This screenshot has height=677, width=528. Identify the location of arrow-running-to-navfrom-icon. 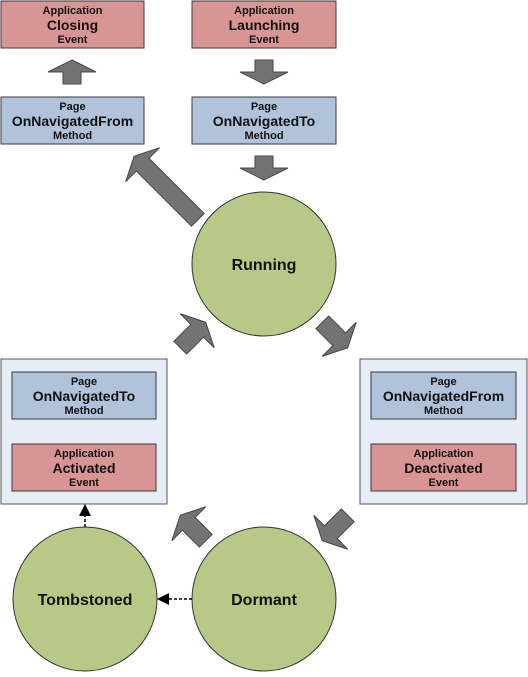
(165, 187).